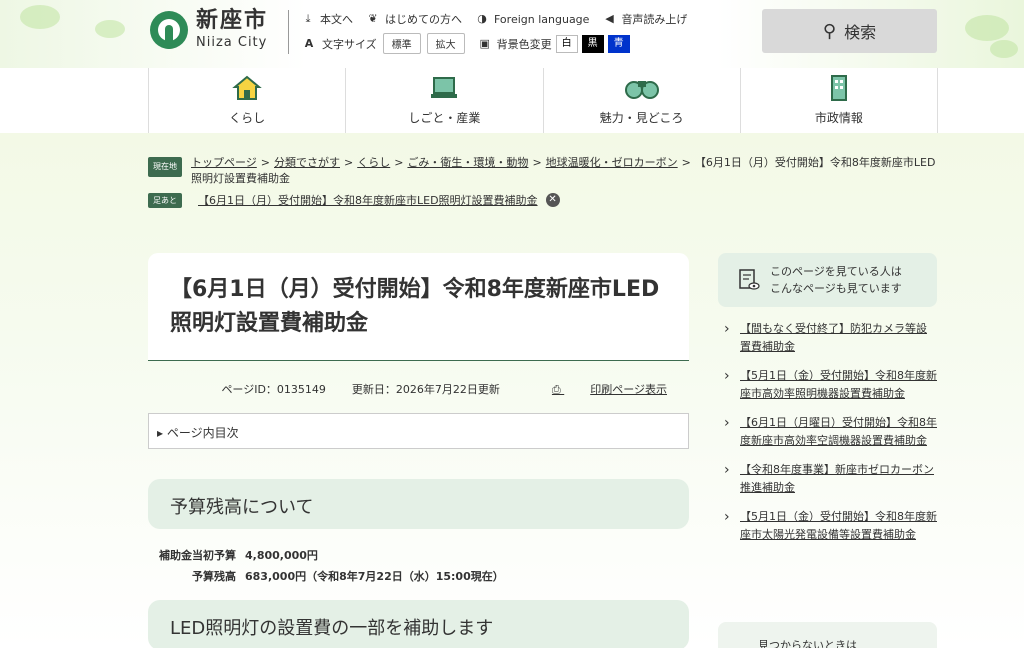 Image resolution: width=1024 pixels, height=648 pixels. I want to click on house-icon, so click(247, 87).